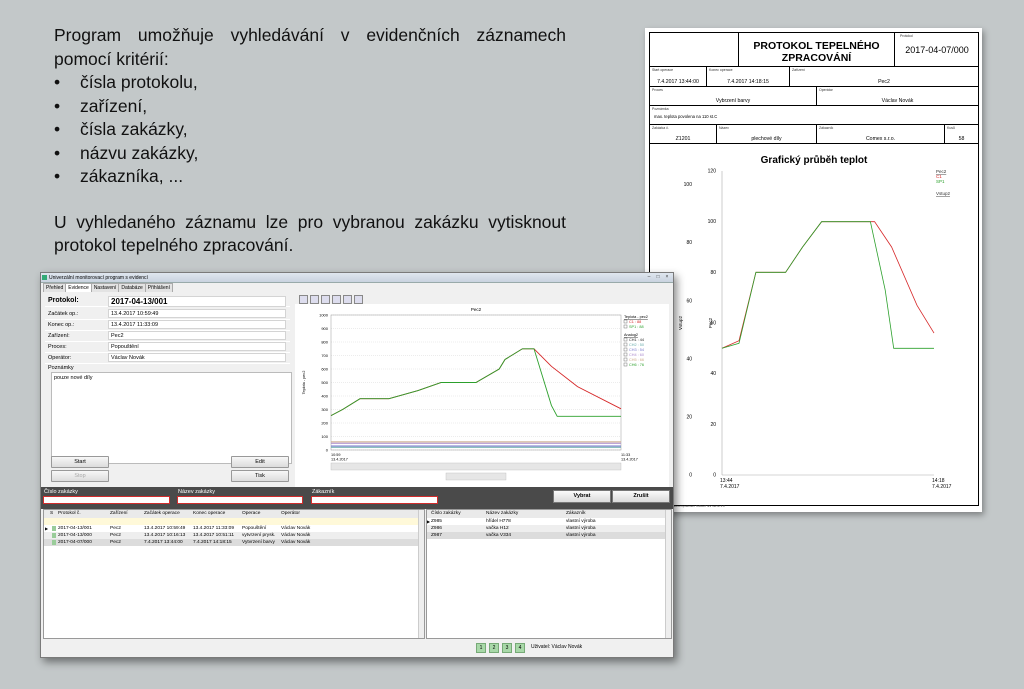 Image resolution: width=1024 pixels, height=689 pixels. I want to click on report-number: 2017-04-07/000, so click(937, 50).